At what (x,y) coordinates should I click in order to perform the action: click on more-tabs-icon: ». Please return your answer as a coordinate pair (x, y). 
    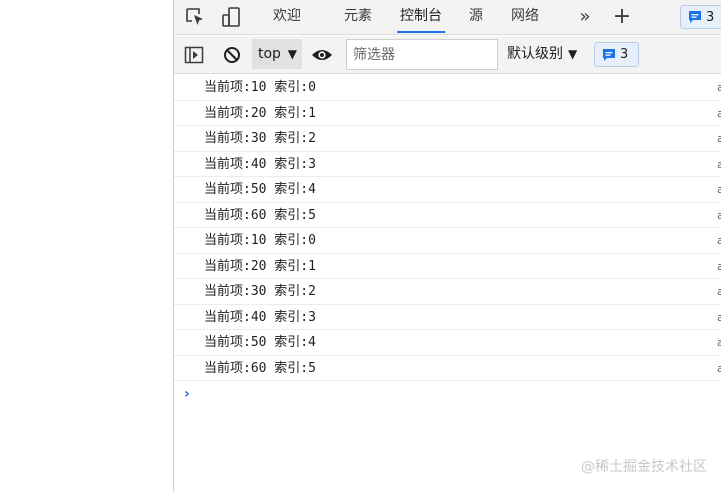
    Looking at the image, I should click on (585, 17).